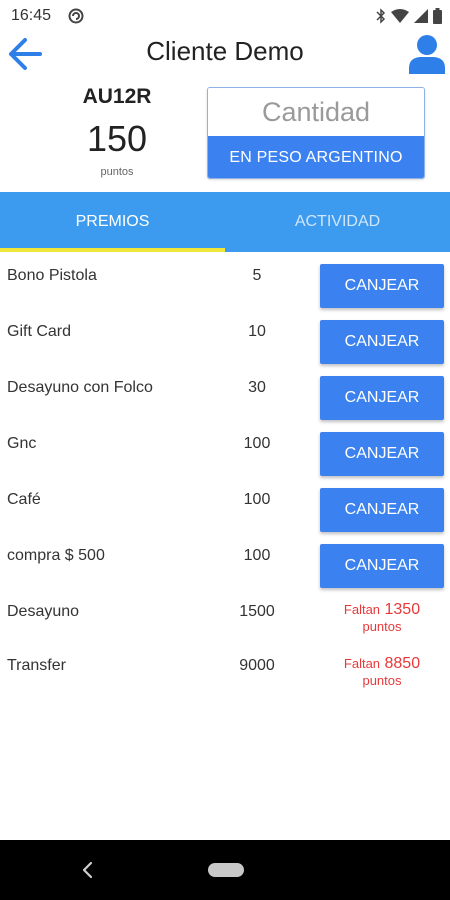  Describe the element at coordinates (421, 16) in the screenshot. I see `signal-icon` at that location.